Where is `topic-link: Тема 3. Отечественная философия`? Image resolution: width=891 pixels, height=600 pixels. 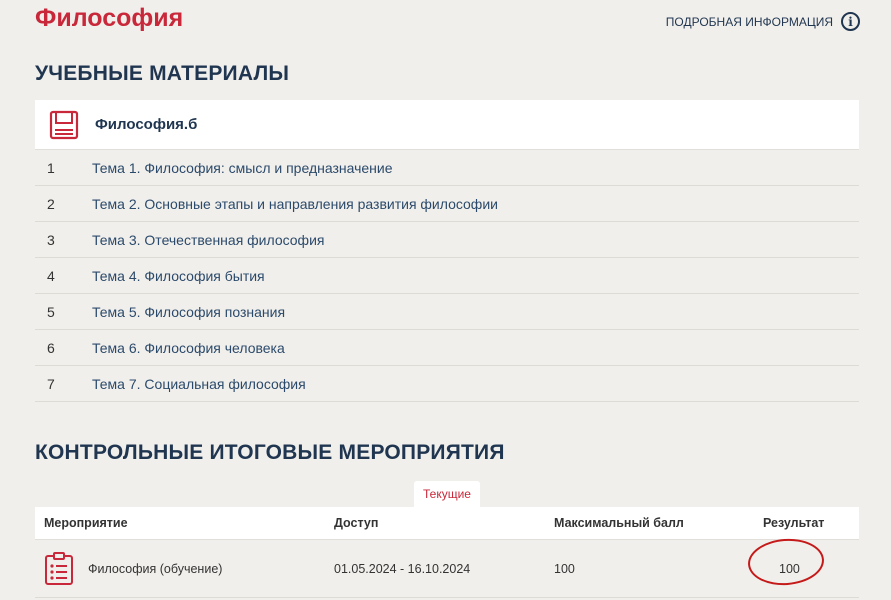 topic-link: Тема 3. Отечественная философия is located at coordinates (208, 240).